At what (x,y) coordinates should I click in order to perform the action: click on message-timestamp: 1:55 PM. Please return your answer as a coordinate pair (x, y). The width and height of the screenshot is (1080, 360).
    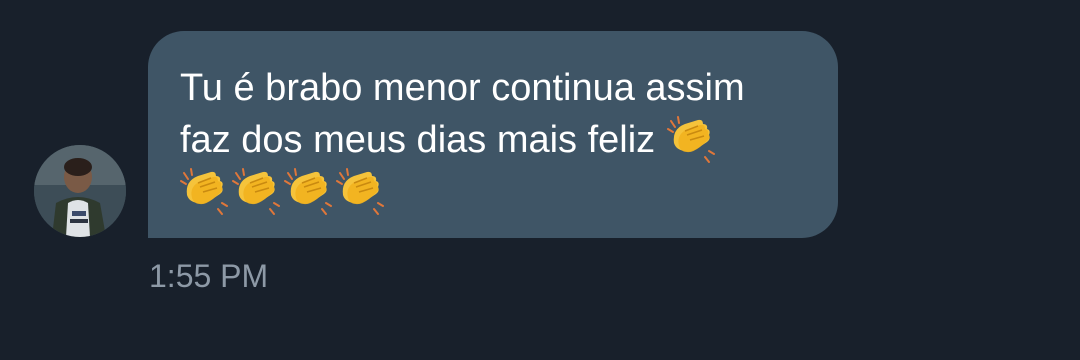
    Looking at the image, I should click on (209, 276).